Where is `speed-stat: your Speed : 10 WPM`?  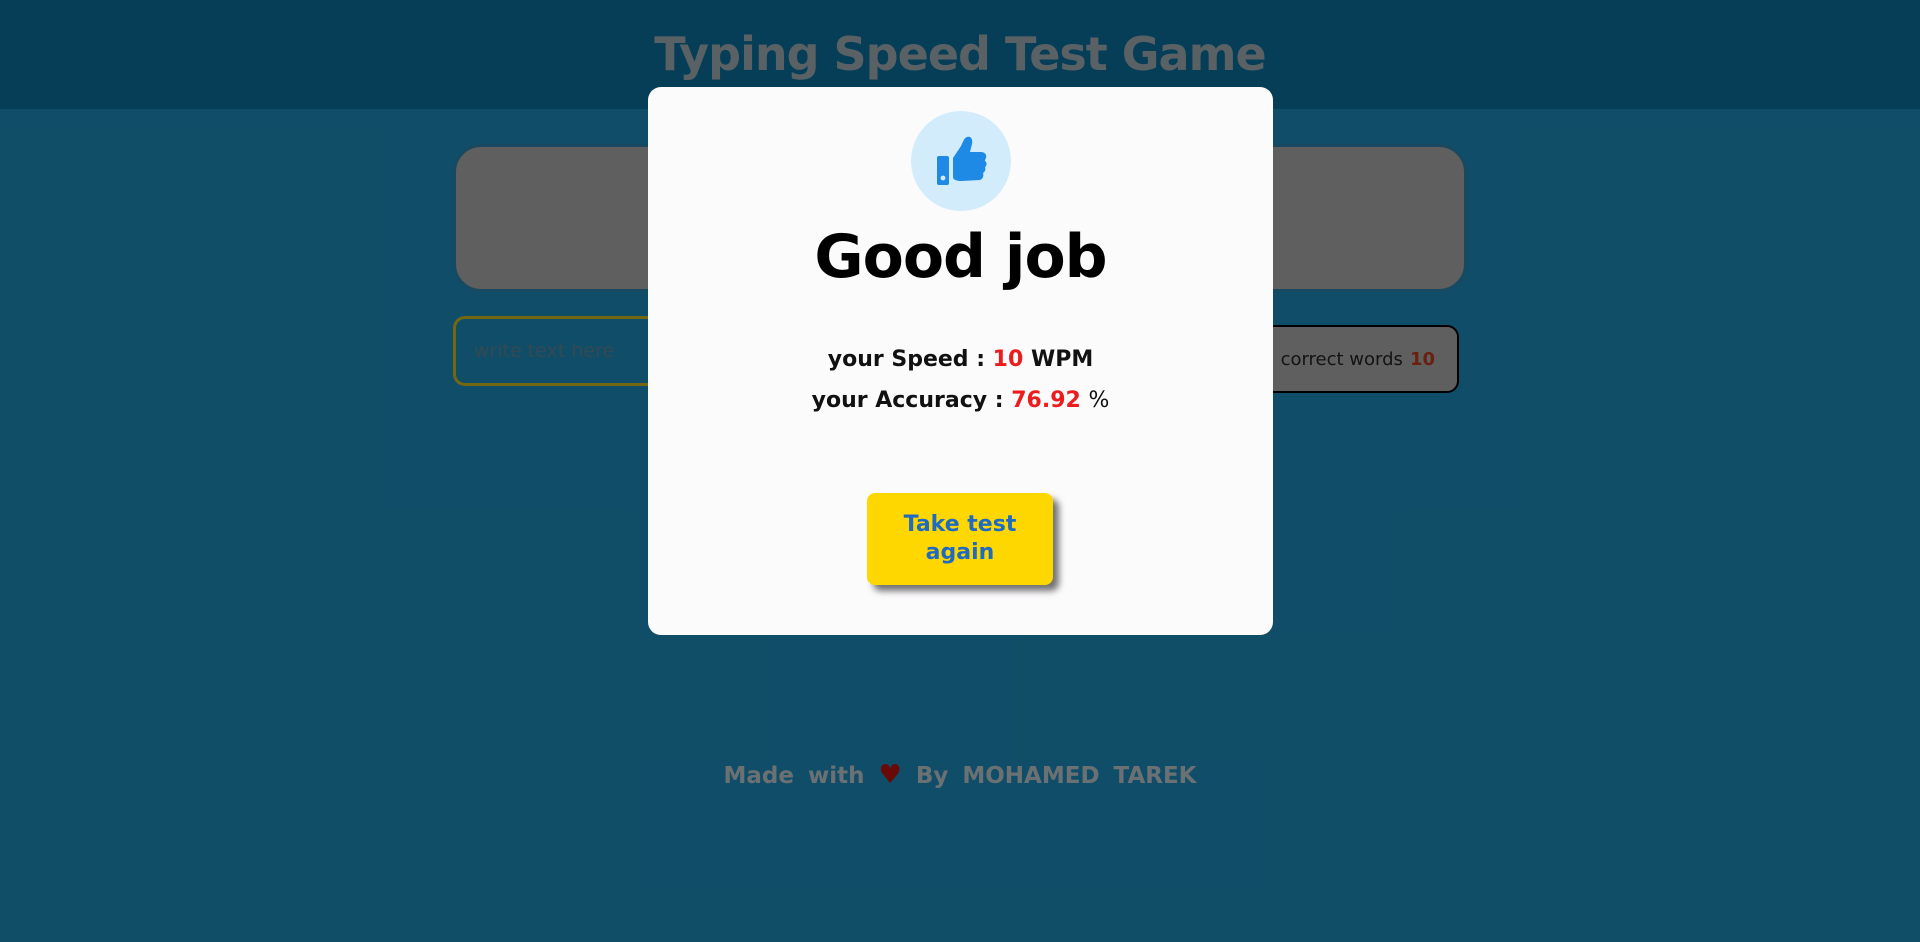 speed-stat: your Speed : 10 WPM is located at coordinates (960, 359).